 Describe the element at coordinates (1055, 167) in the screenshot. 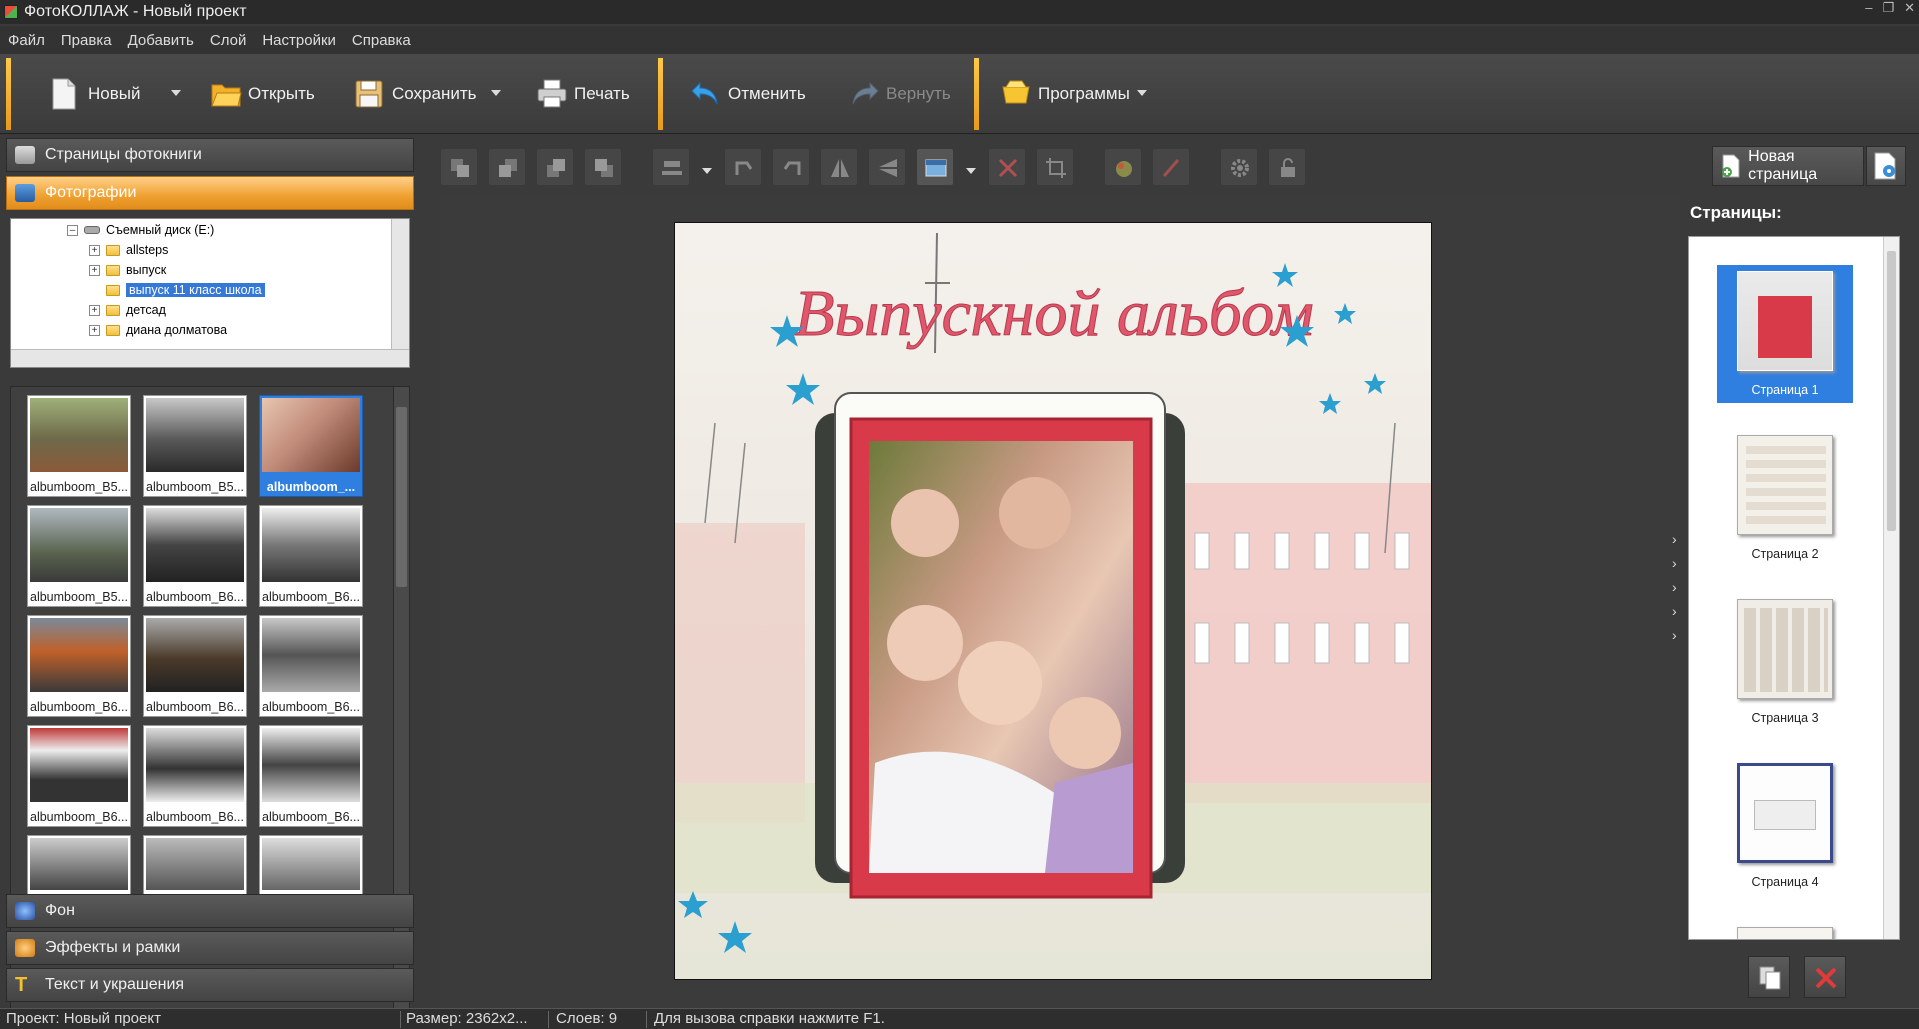

I see `crop-button` at that location.